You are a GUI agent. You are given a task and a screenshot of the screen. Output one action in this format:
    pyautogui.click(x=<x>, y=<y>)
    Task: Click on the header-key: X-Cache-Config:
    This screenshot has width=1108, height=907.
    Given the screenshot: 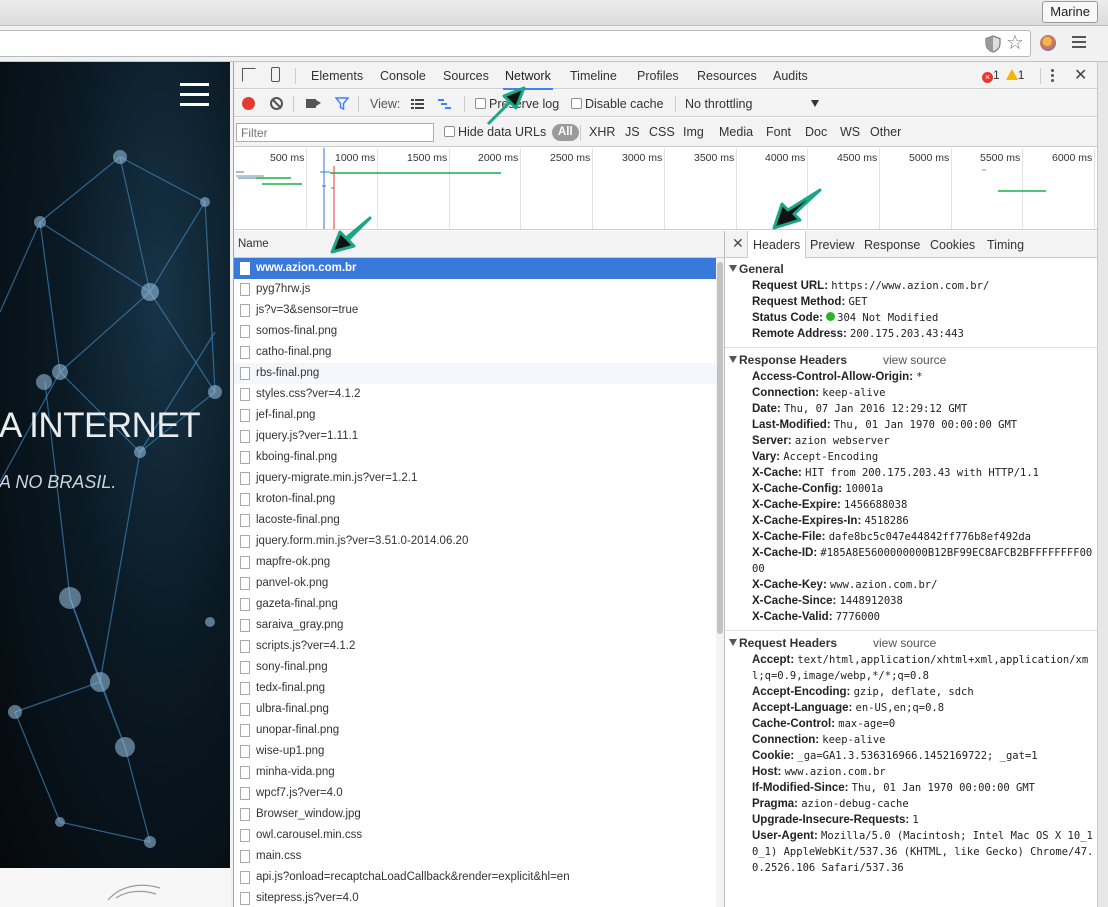 What is the action you would take?
    pyautogui.click(x=797, y=489)
    